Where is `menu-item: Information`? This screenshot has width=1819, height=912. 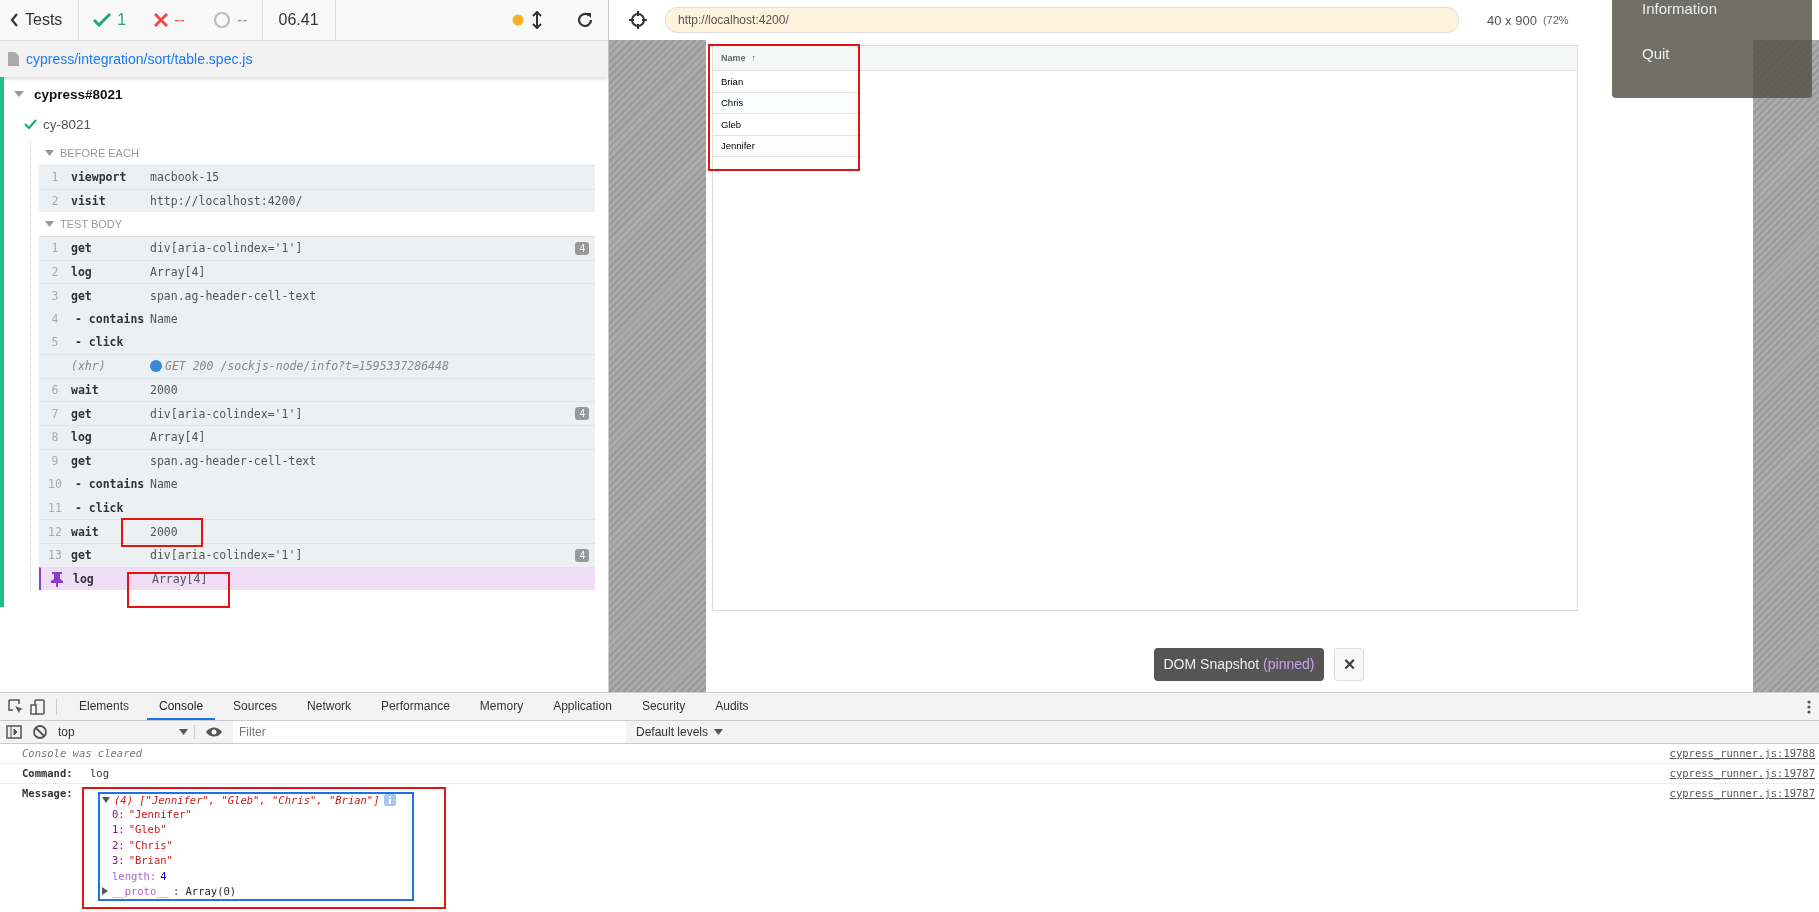 menu-item: Information is located at coordinates (1712, 11).